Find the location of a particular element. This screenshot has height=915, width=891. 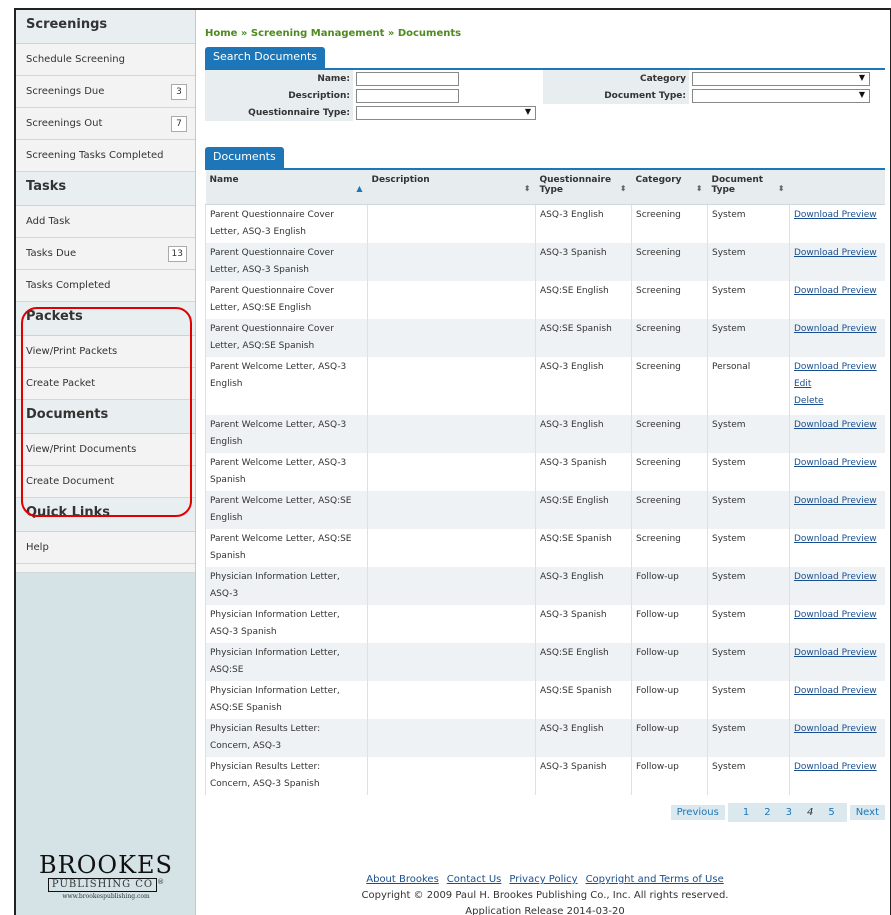

sidebar-item-add-task: Add Task is located at coordinates (105, 222).